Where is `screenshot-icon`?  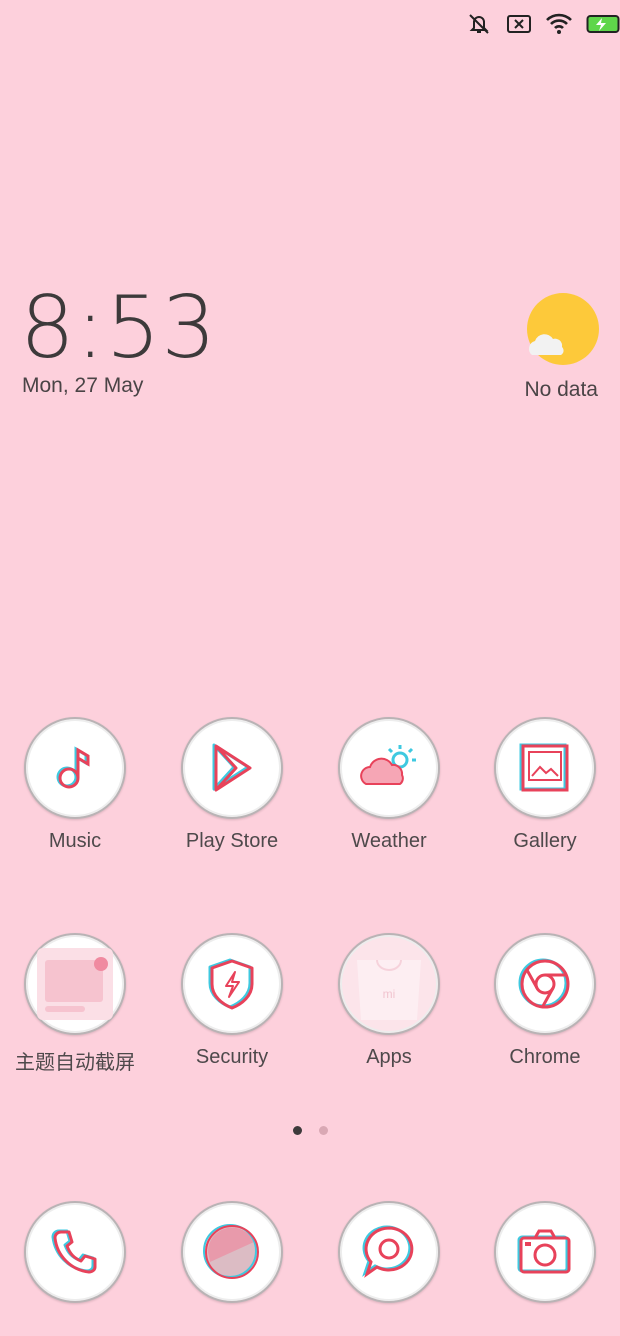 screenshot-icon is located at coordinates (75, 984).